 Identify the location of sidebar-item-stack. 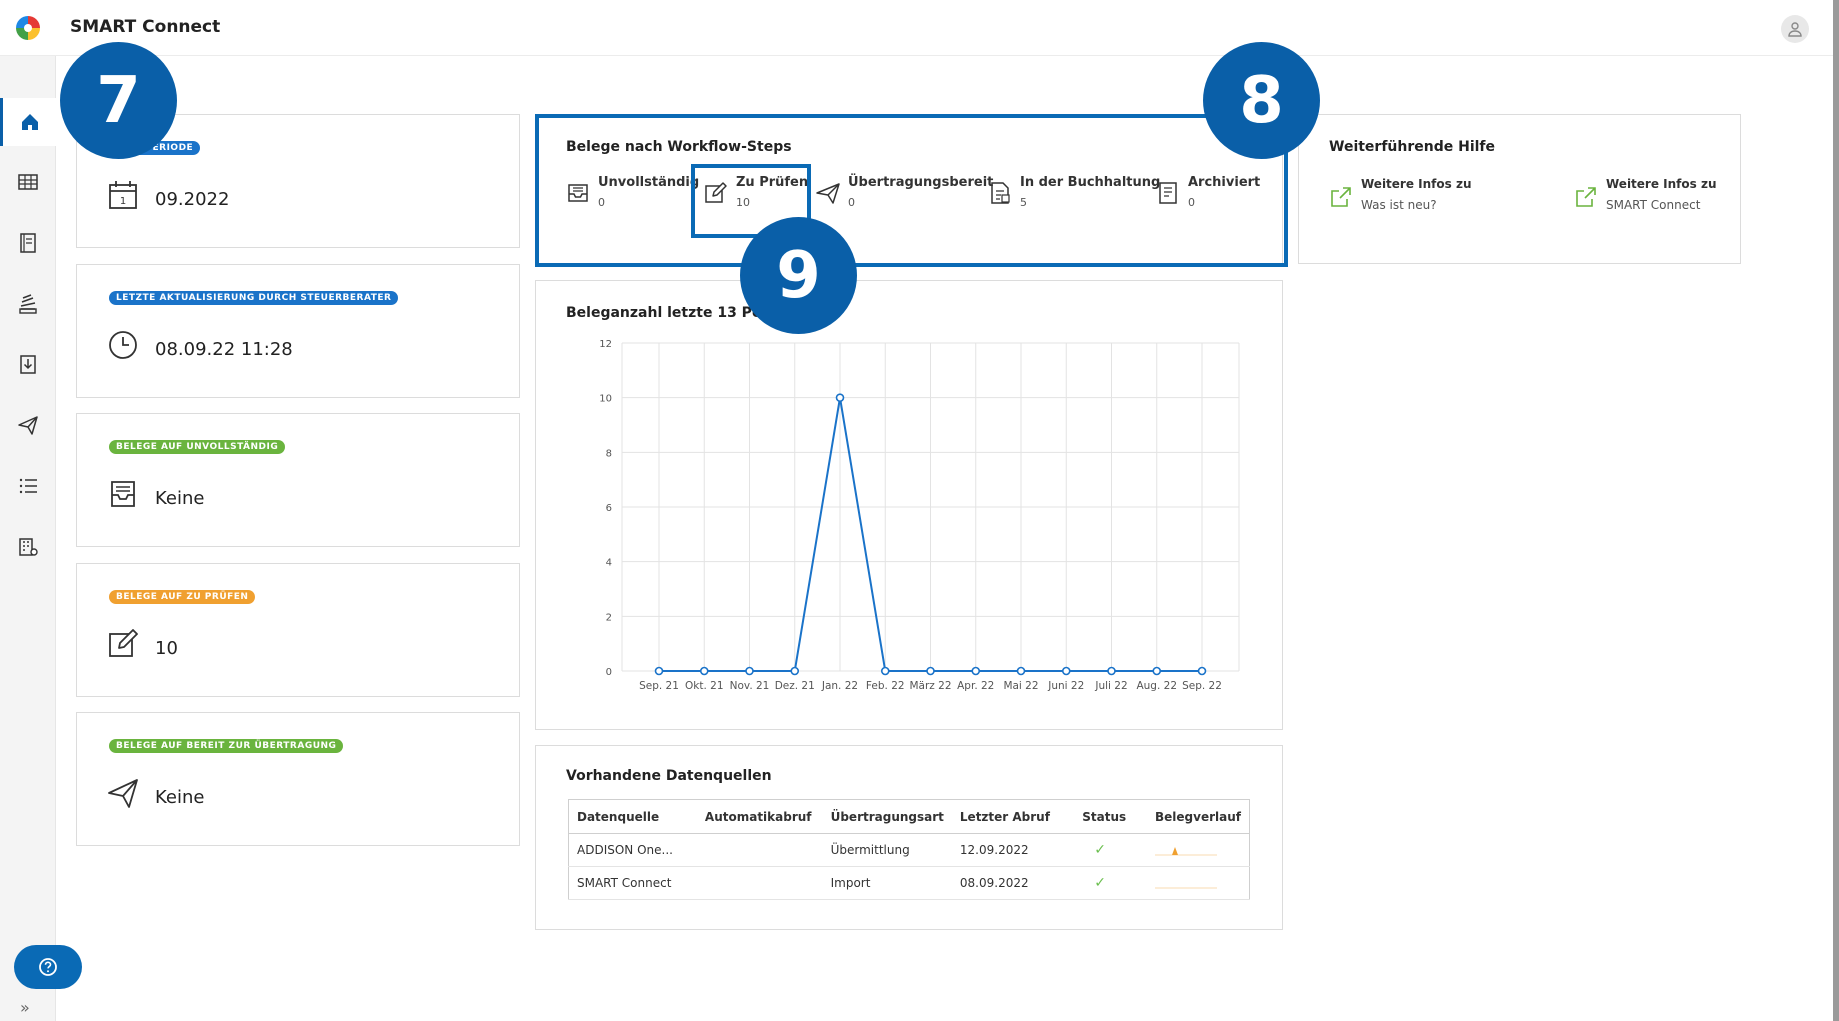
(28, 304).